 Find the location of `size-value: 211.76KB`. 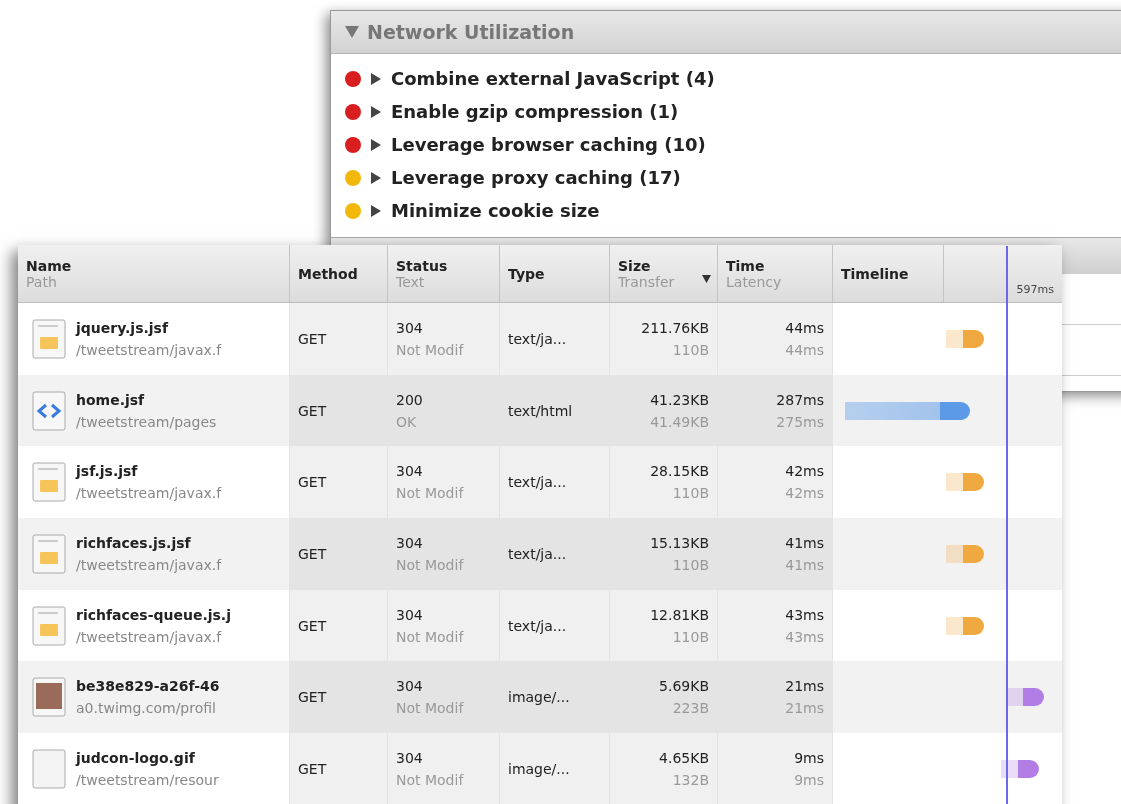

size-value: 211.76KB is located at coordinates (675, 327).